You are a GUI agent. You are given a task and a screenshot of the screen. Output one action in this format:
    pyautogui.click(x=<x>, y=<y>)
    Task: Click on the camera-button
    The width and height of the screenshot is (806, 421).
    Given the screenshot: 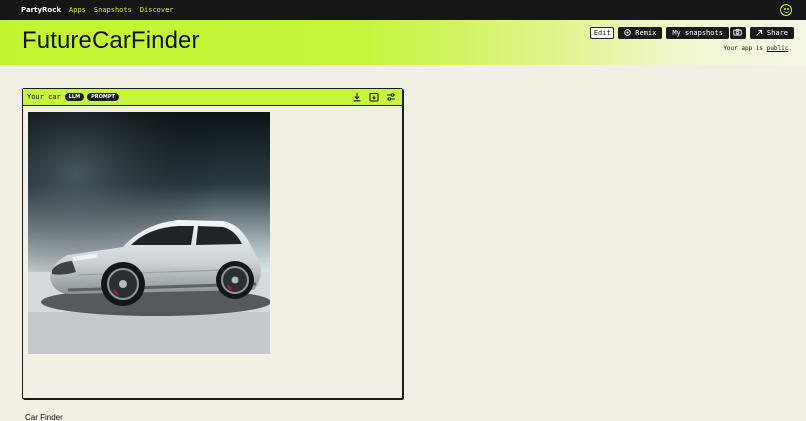 What is the action you would take?
    pyautogui.click(x=737, y=33)
    